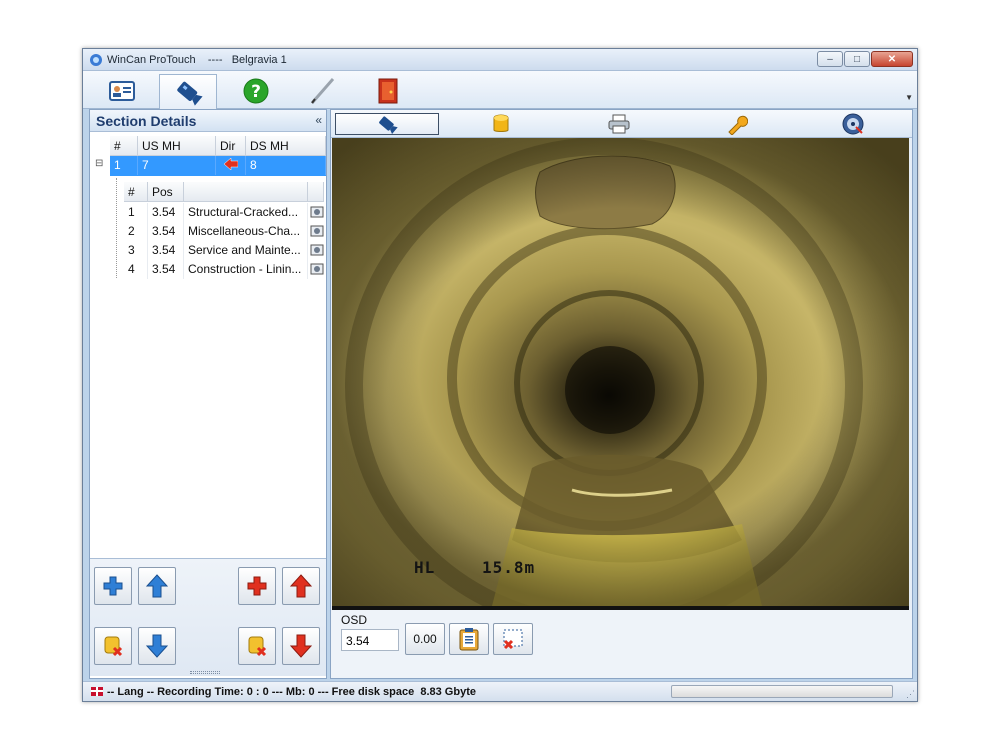 This screenshot has height=750, width=1000. What do you see at coordinates (124, 165) in the screenshot?
I see `section-num: 1` at bounding box center [124, 165].